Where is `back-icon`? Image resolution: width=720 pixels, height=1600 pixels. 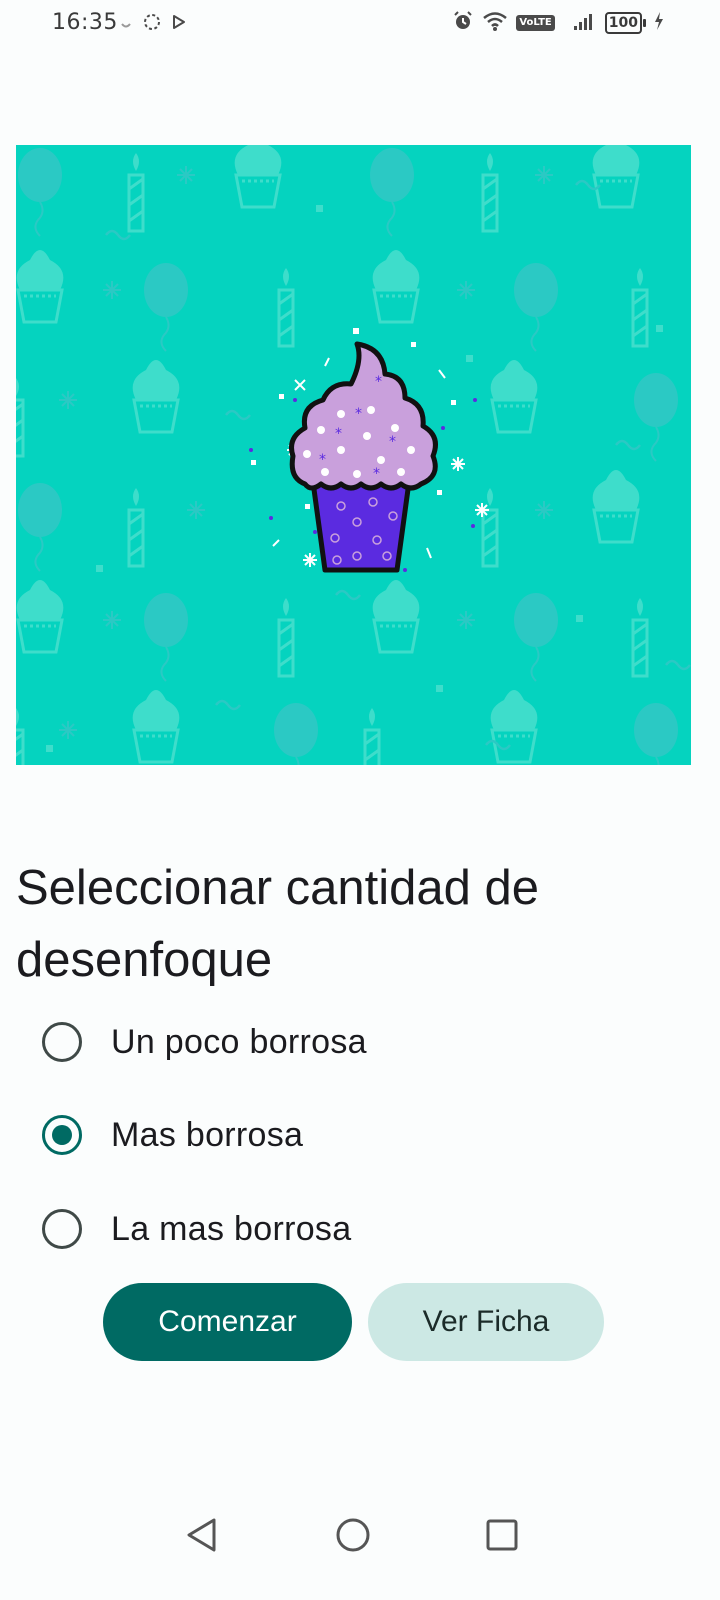 back-icon is located at coordinates (201, 1535).